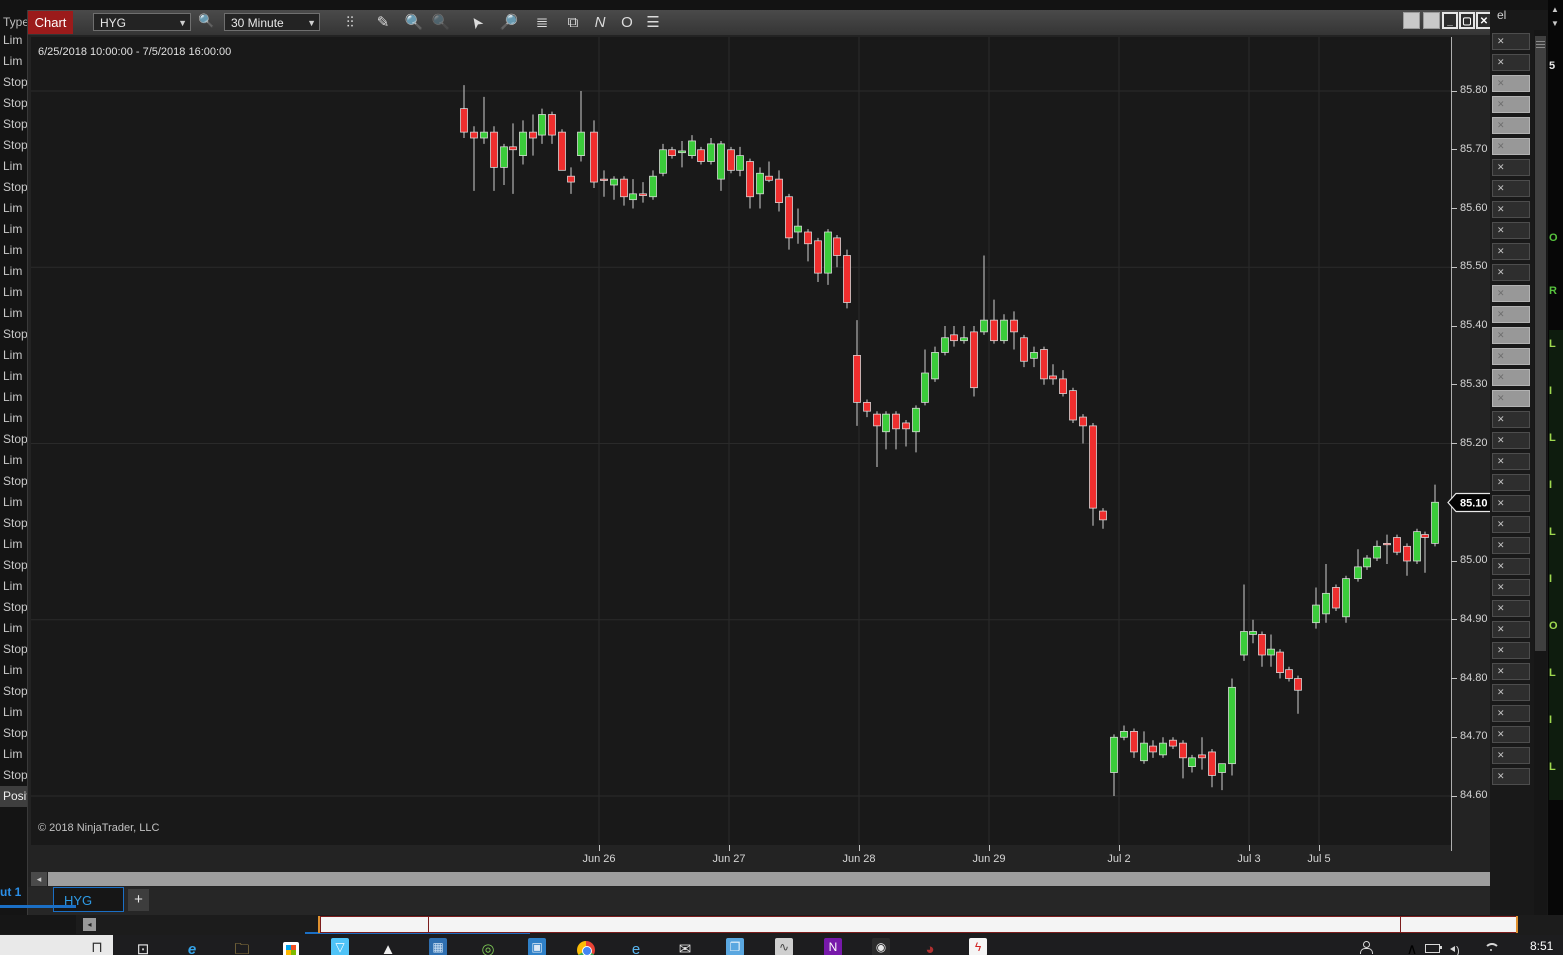 Image resolution: width=1563 pixels, height=955 pixels. Describe the element at coordinates (739, 858) in the screenshot. I see `date-axis: Jun 26 Jun 27 Jun 28 Jun 29 Jul 2 Jul 3 Jul 5` at that location.